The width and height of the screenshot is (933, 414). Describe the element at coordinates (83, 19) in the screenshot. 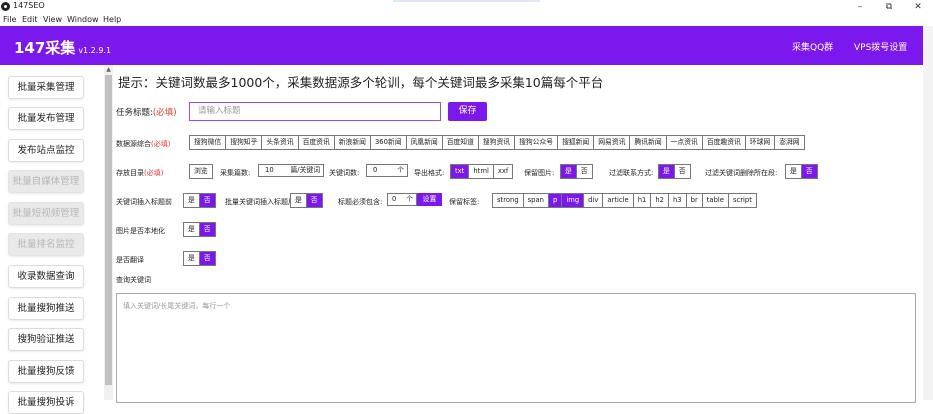

I see `menu-window: Window` at that location.